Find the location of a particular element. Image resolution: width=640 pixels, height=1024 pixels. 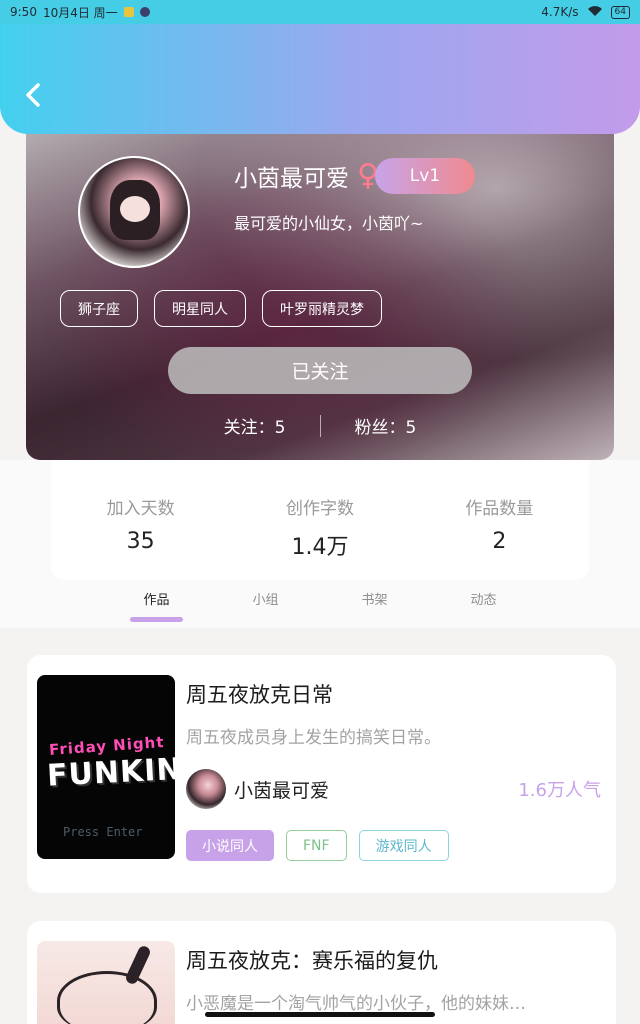

work-tags: 小说同人 FNF 游戏同人 is located at coordinates (317, 845).